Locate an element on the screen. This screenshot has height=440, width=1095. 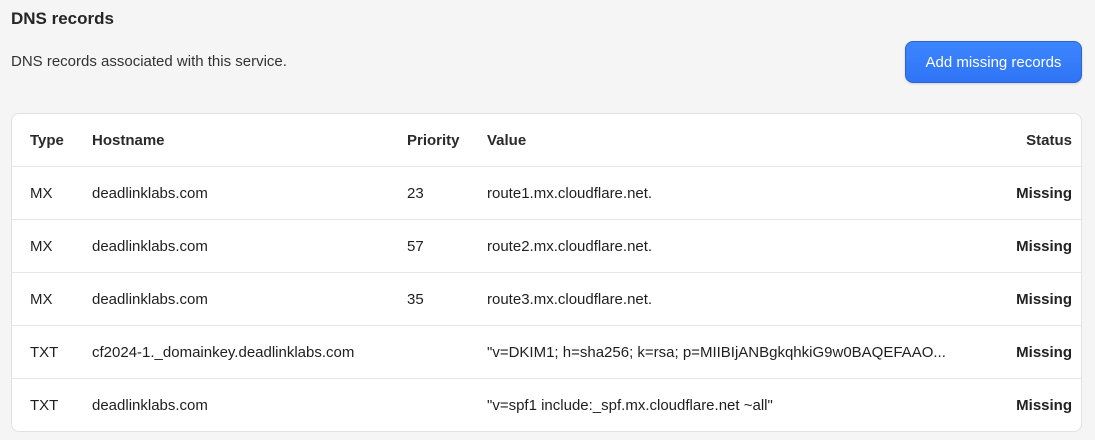
column-header-priority: Priority is located at coordinates (433, 140).